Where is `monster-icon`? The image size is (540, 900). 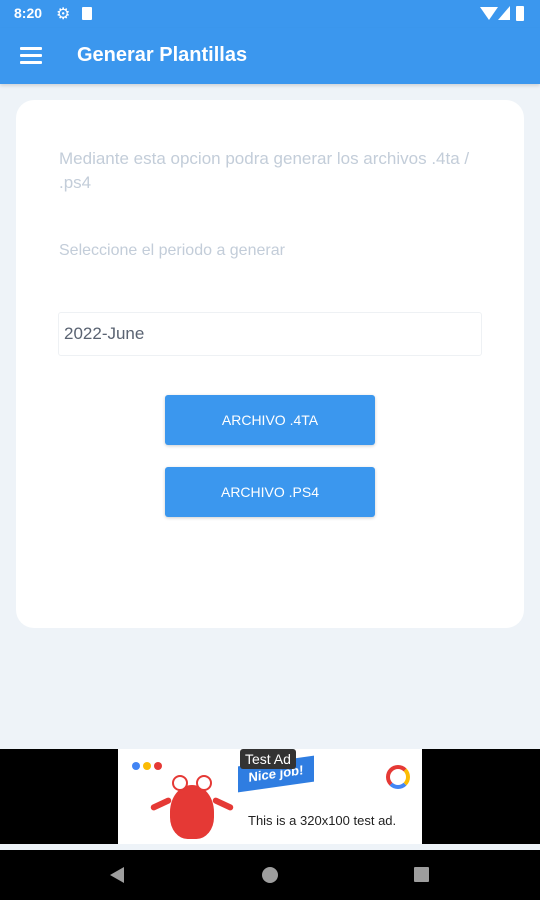
monster-icon is located at coordinates (192, 807).